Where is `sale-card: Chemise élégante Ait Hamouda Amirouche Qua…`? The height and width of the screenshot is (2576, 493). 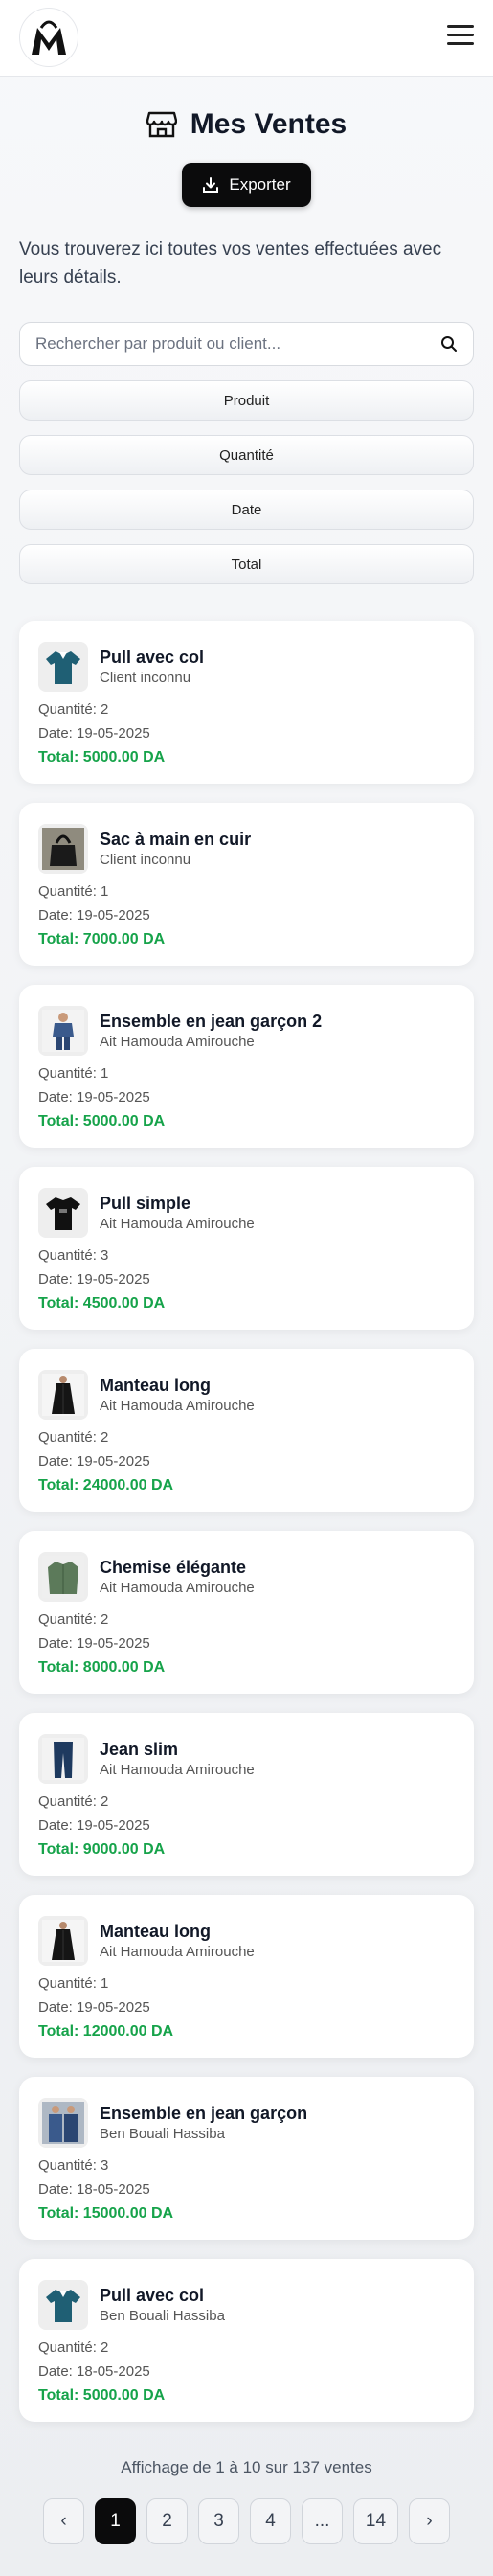 sale-card: Chemise élégante Ait Hamouda Amirouche Qua… is located at coordinates (246, 1613).